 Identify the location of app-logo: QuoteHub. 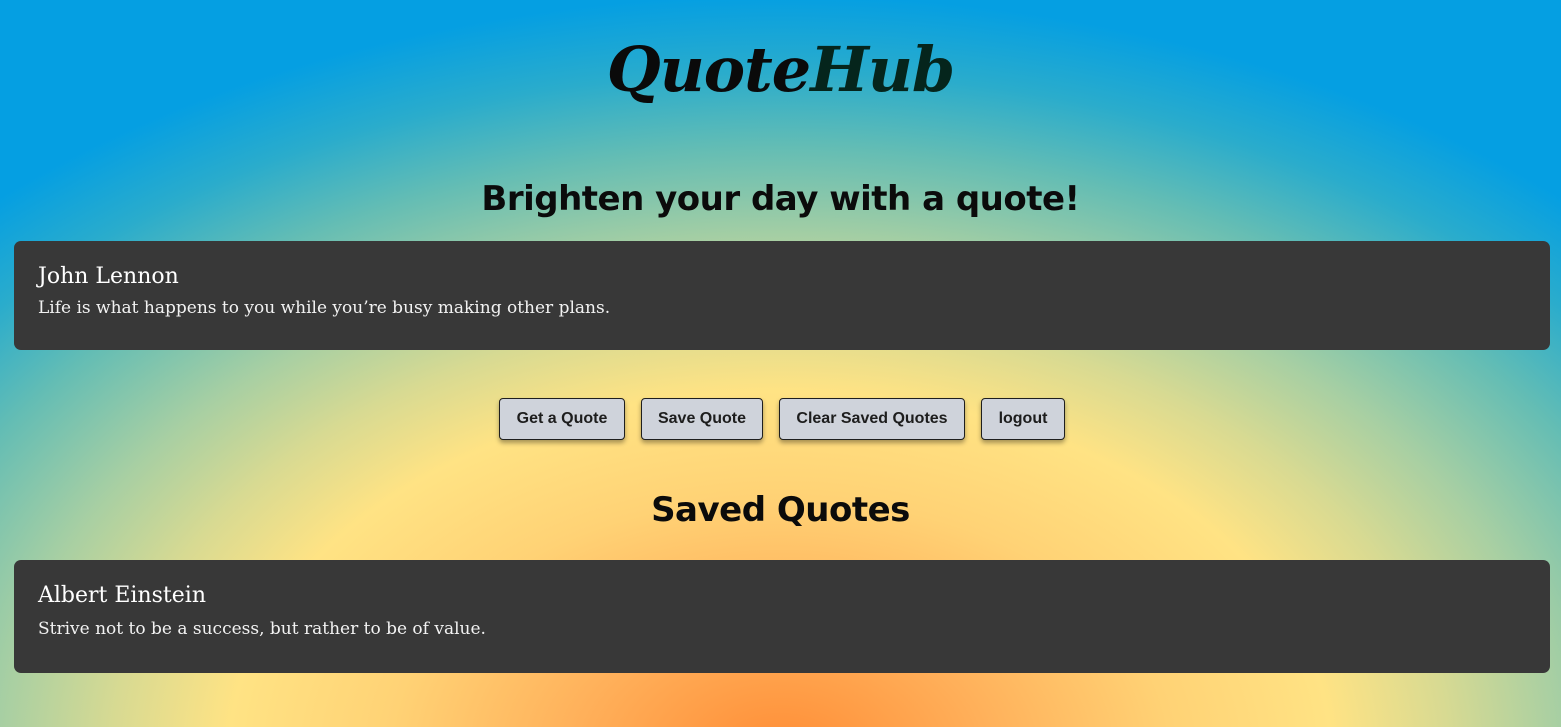
(780, 70).